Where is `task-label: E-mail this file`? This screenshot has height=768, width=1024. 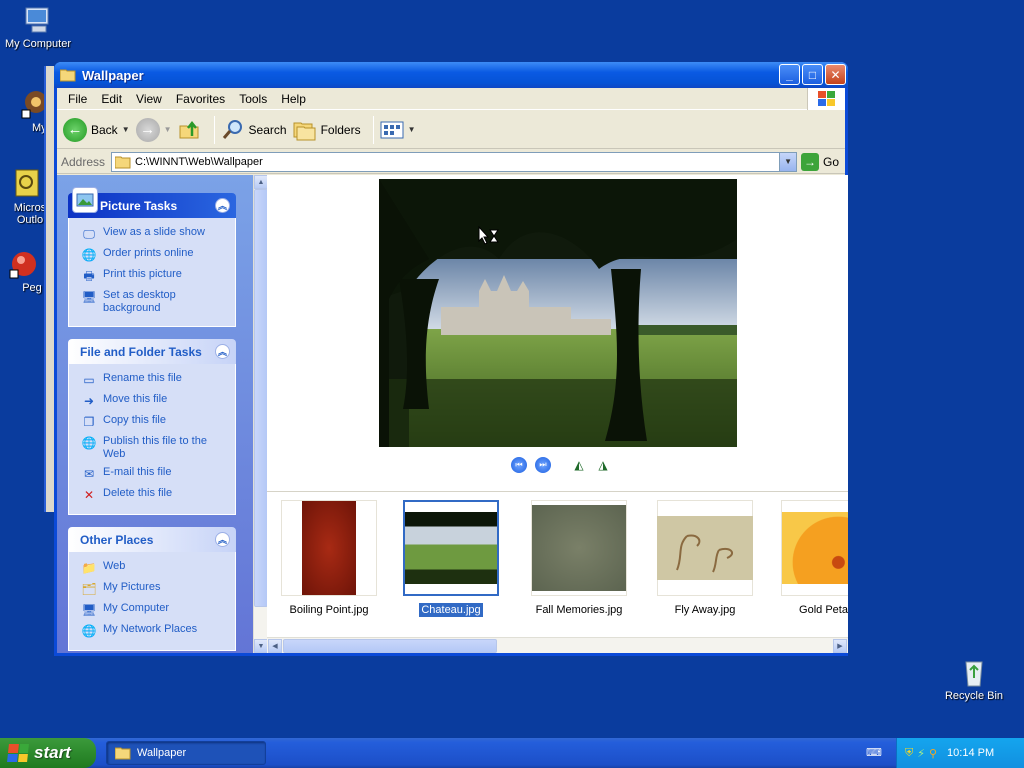
task-label: E-mail this file is located at coordinates (137, 472).